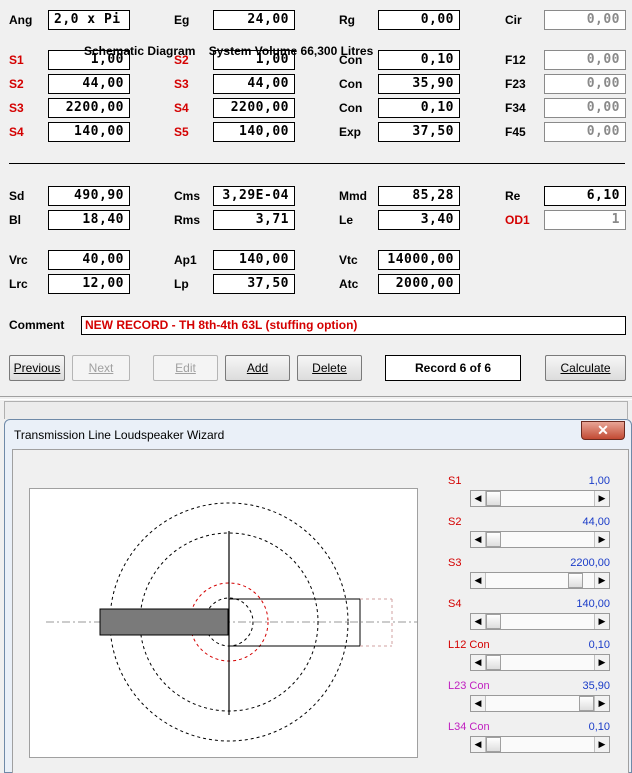 This screenshot has height=773, width=632. What do you see at coordinates (517, 220) in the screenshot?
I see `od1-label: OD1` at bounding box center [517, 220].